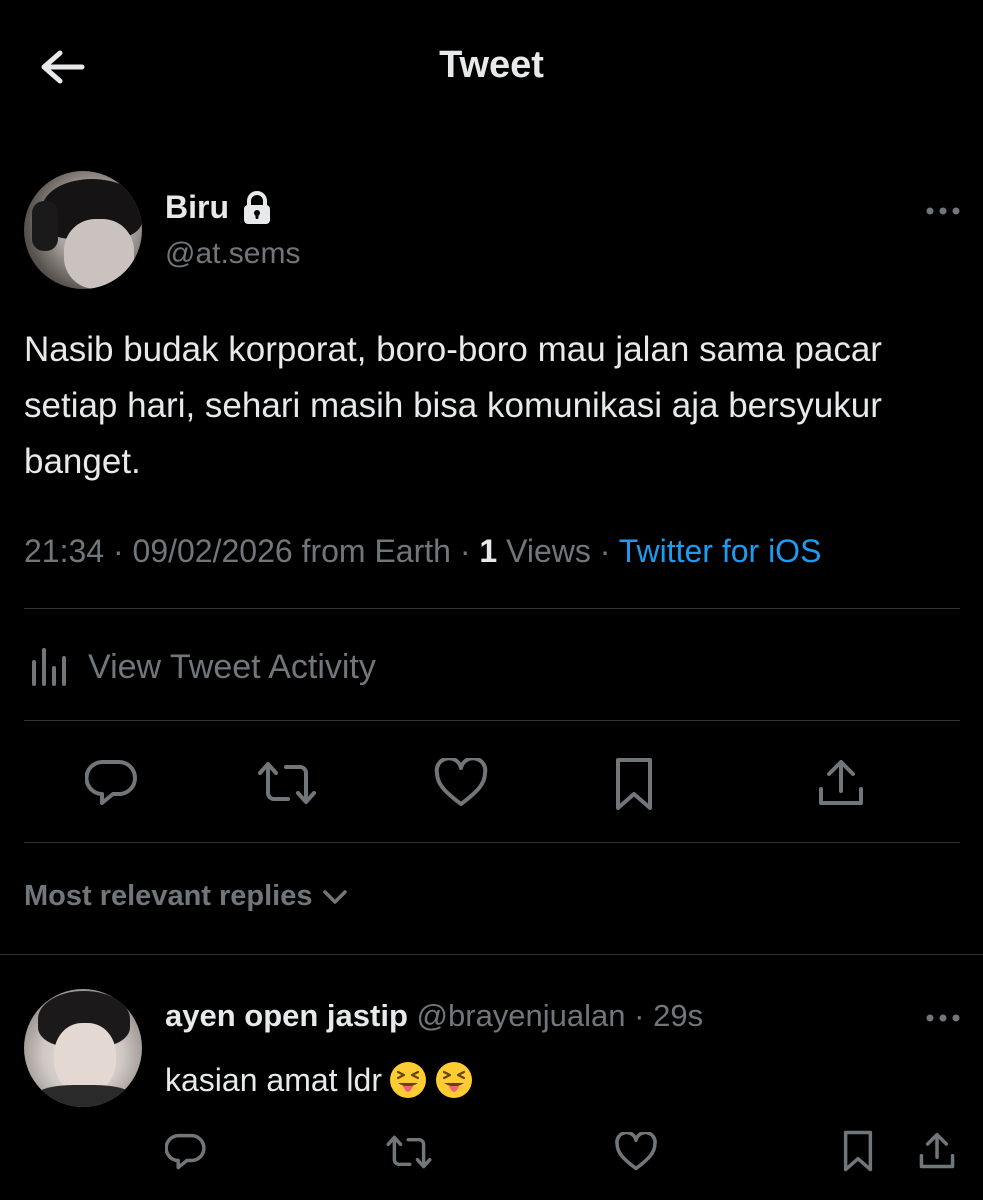  Describe the element at coordinates (197, 207) in the screenshot. I see `author-name: Biru` at that location.